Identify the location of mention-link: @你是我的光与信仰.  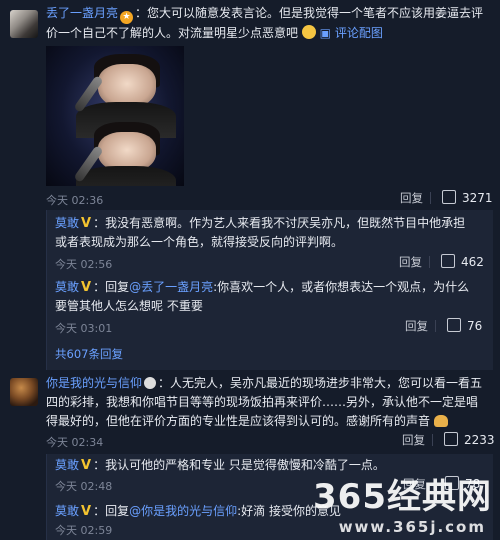
(183, 511).